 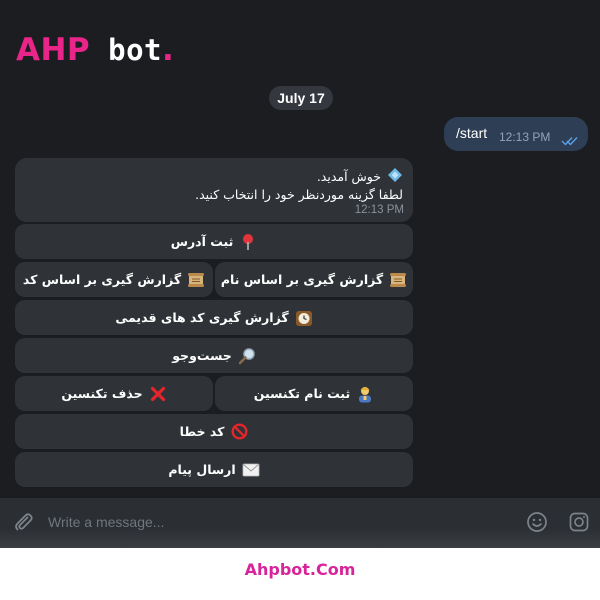 I want to click on keyboard-button-label: ثبت نام تکنسین, so click(x=302, y=393).